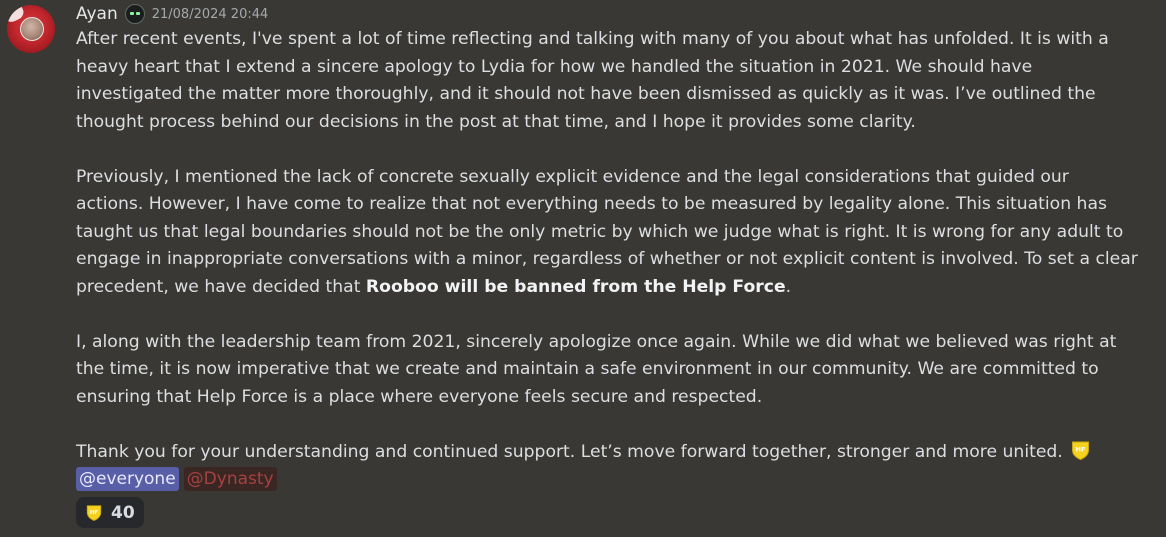 The width and height of the screenshot is (1166, 537). I want to click on reaction-count: 40, so click(123, 512).